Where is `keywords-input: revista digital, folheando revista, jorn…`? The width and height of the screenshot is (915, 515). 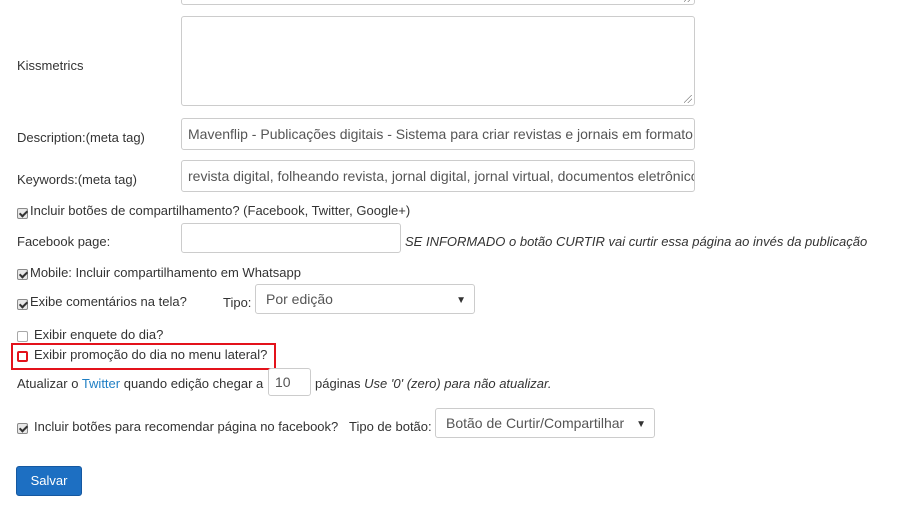 keywords-input: revista digital, folheando revista, jorn… is located at coordinates (438, 176).